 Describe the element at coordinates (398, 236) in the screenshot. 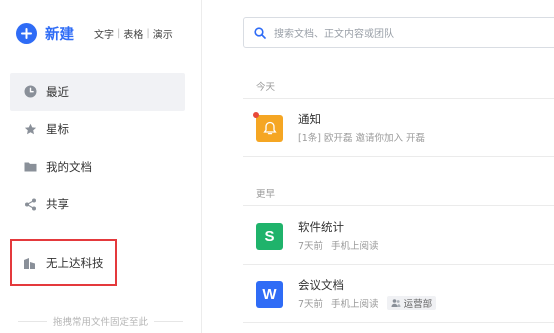

I see `list-item-doc: S 软件统计 7天前 手机上阅读` at that location.